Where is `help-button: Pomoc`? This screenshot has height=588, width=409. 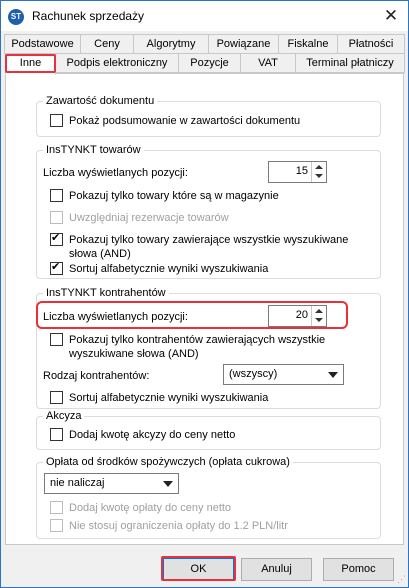 help-button: Pomoc is located at coordinates (358, 569).